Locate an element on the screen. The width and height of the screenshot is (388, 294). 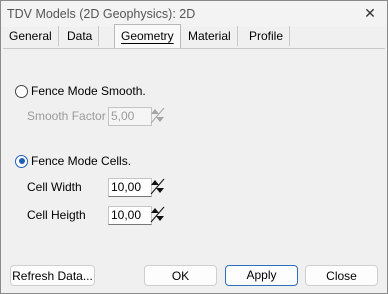
tab-geometry: Geometry is located at coordinates (147, 36).